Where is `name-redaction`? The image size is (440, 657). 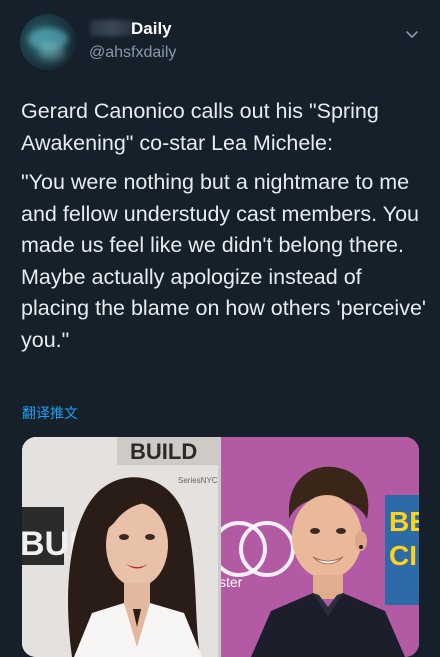 name-redaction is located at coordinates (112, 28).